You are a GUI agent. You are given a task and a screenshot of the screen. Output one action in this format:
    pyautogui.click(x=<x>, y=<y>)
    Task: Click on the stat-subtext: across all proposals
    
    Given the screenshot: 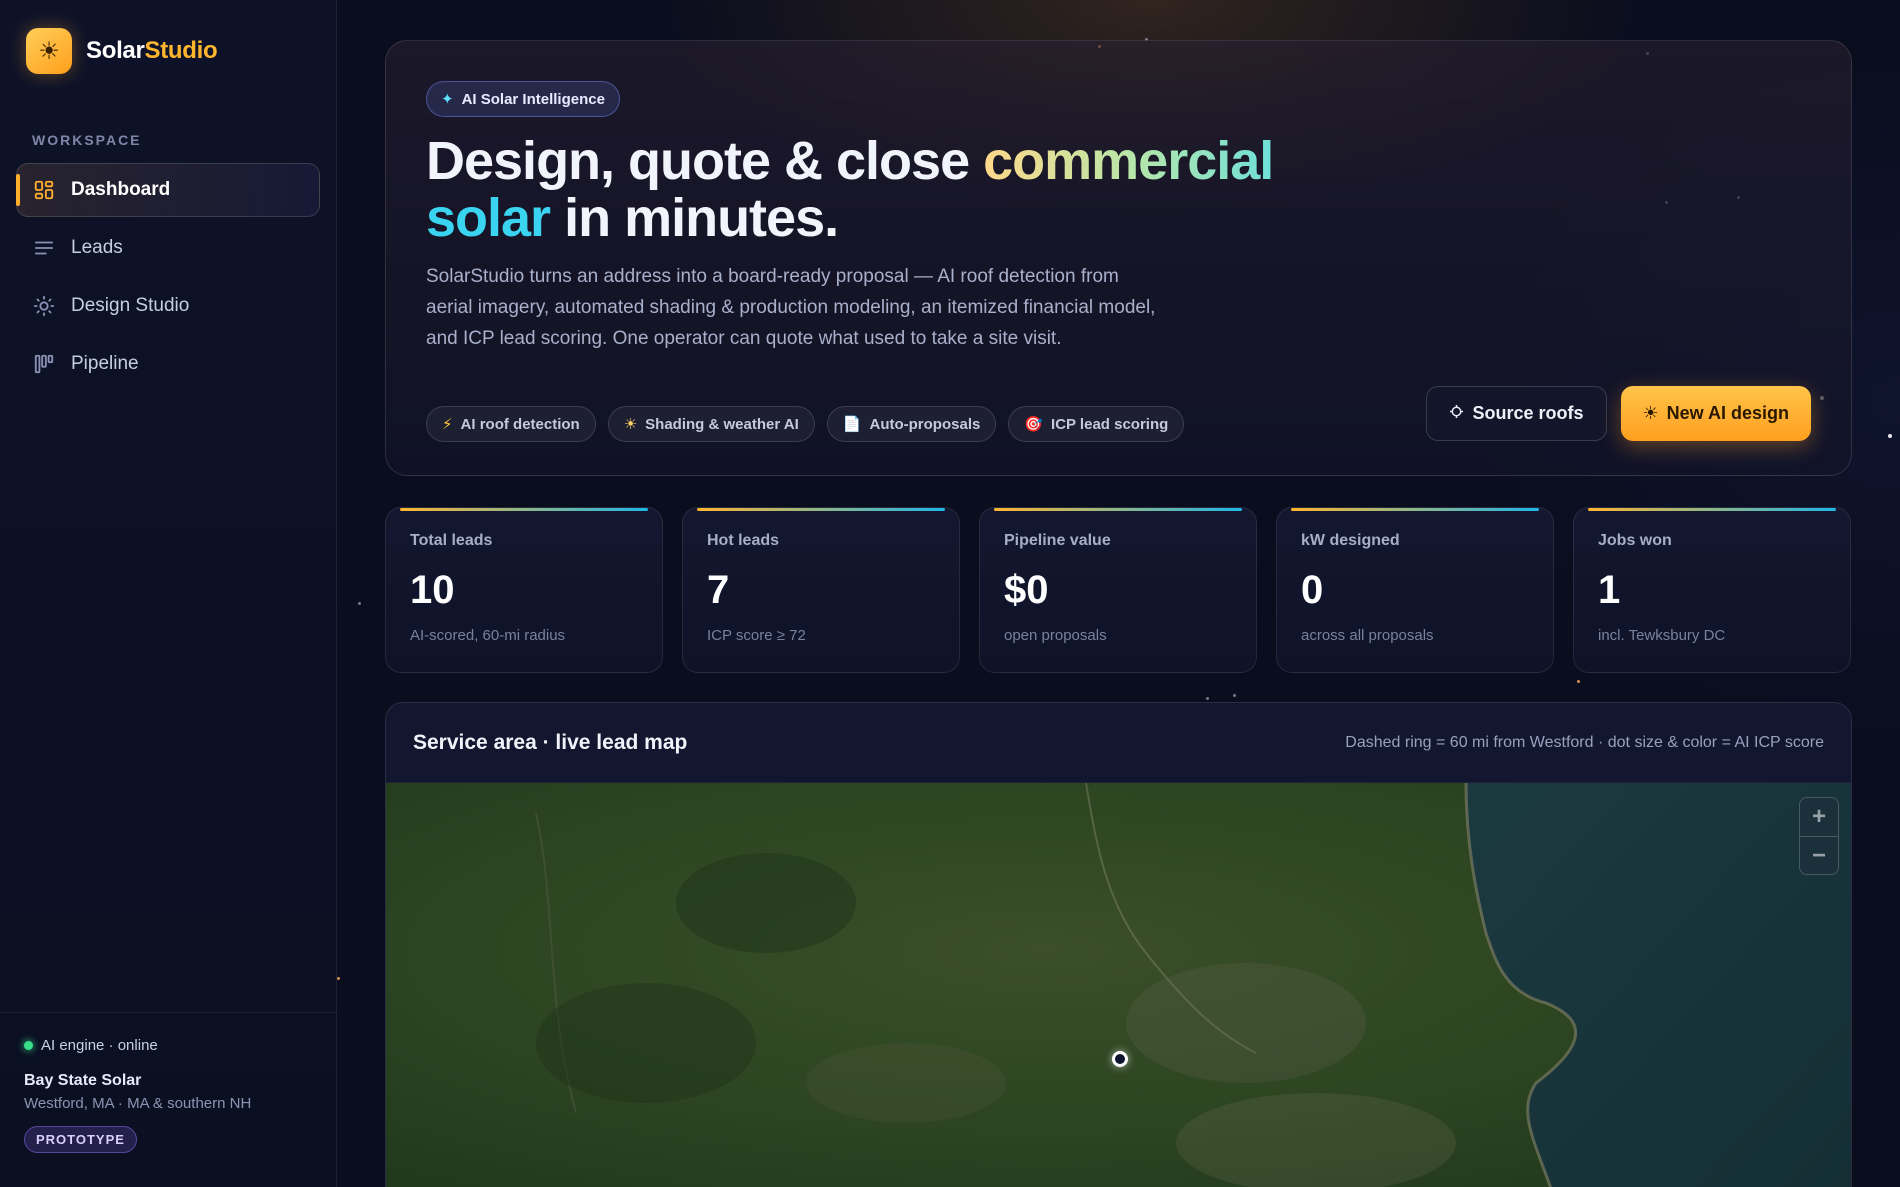 What is the action you would take?
    pyautogui.click(x=1367, y=635)
    